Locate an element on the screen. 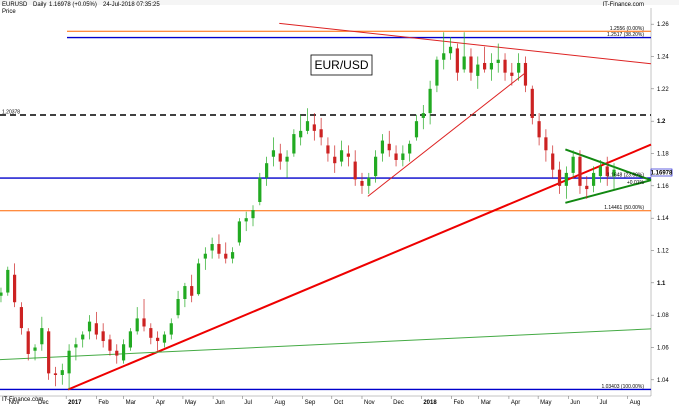 The height and width of the screenshot is (407, 679). x-tick-label-13: Dec is located at coordinates (398, 403).